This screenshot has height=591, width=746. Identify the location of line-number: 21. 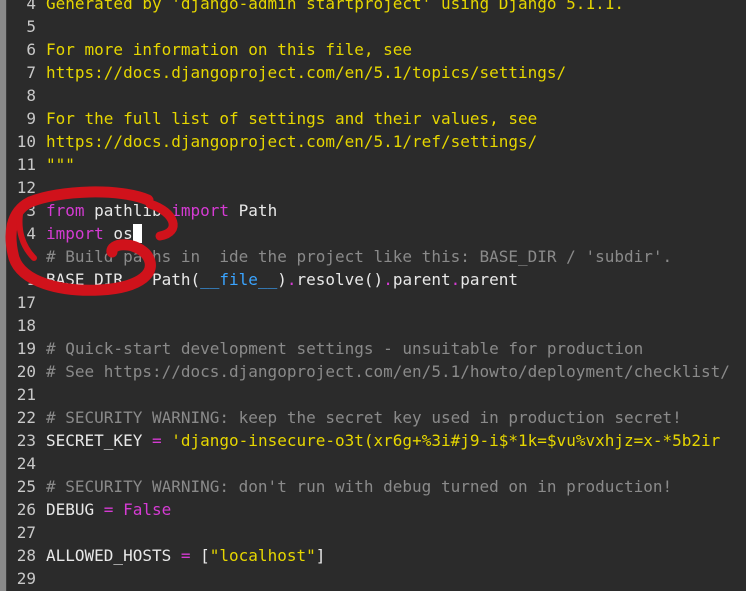
(26, 394).